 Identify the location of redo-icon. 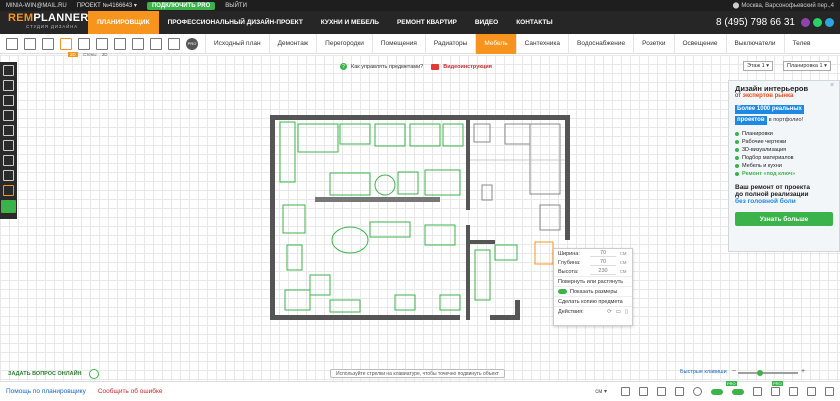
(643, 391).